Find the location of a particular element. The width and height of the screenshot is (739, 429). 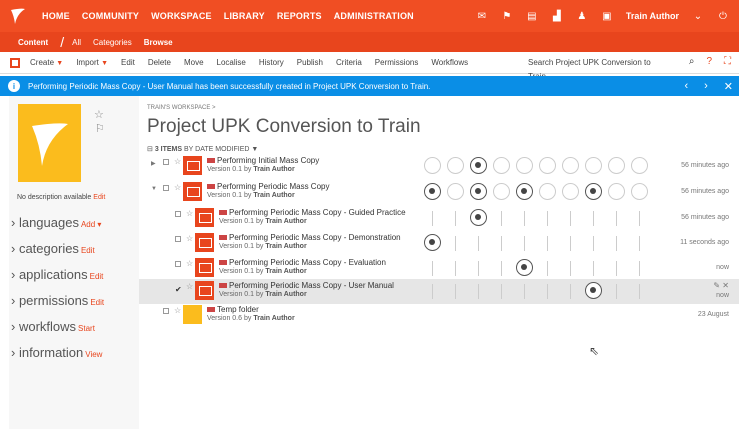

mail-icon: ✉ is located at coordinates (482, 16).